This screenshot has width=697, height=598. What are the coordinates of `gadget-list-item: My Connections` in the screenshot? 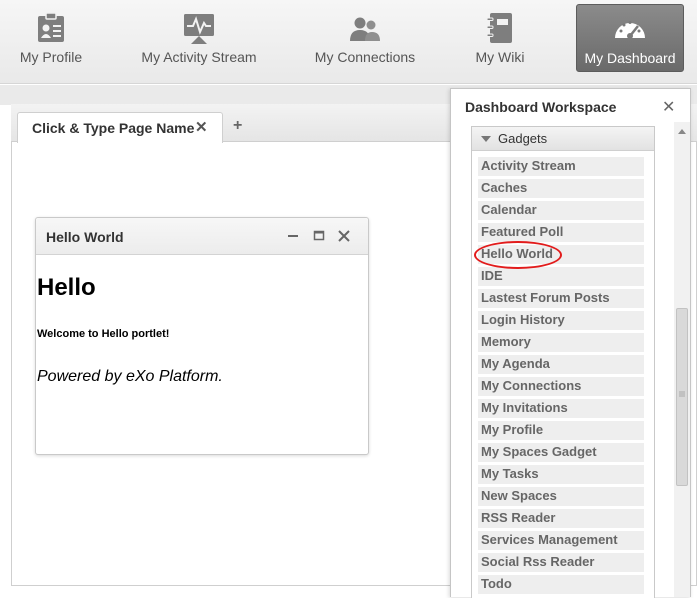 It's located at (561, 386).